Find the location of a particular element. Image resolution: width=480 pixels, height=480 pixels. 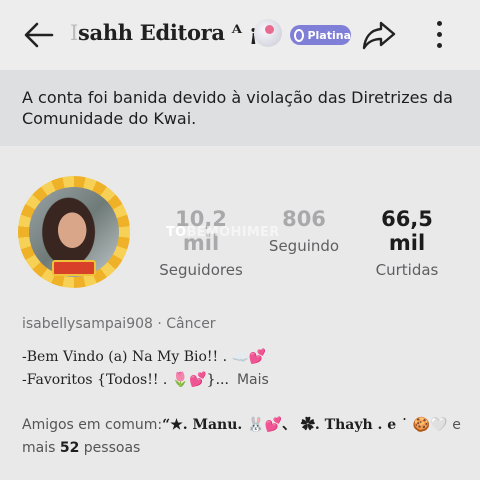

platinum-badge: Platina is located at coordinates (320, 35).